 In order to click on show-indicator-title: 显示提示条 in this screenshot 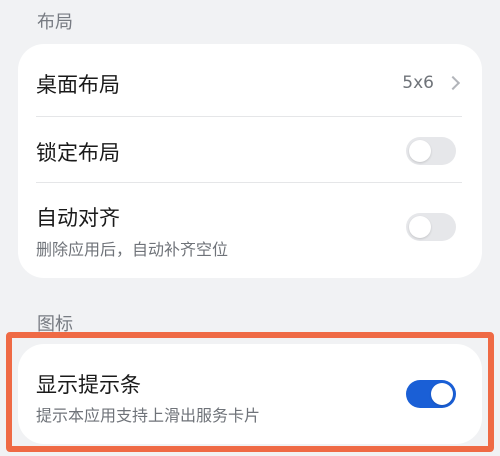, I will do `click(88, 385)`.